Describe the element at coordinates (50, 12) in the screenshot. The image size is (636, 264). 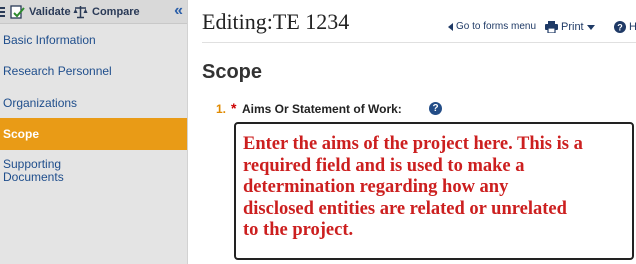
I see `validate-label: Validate` at that location.